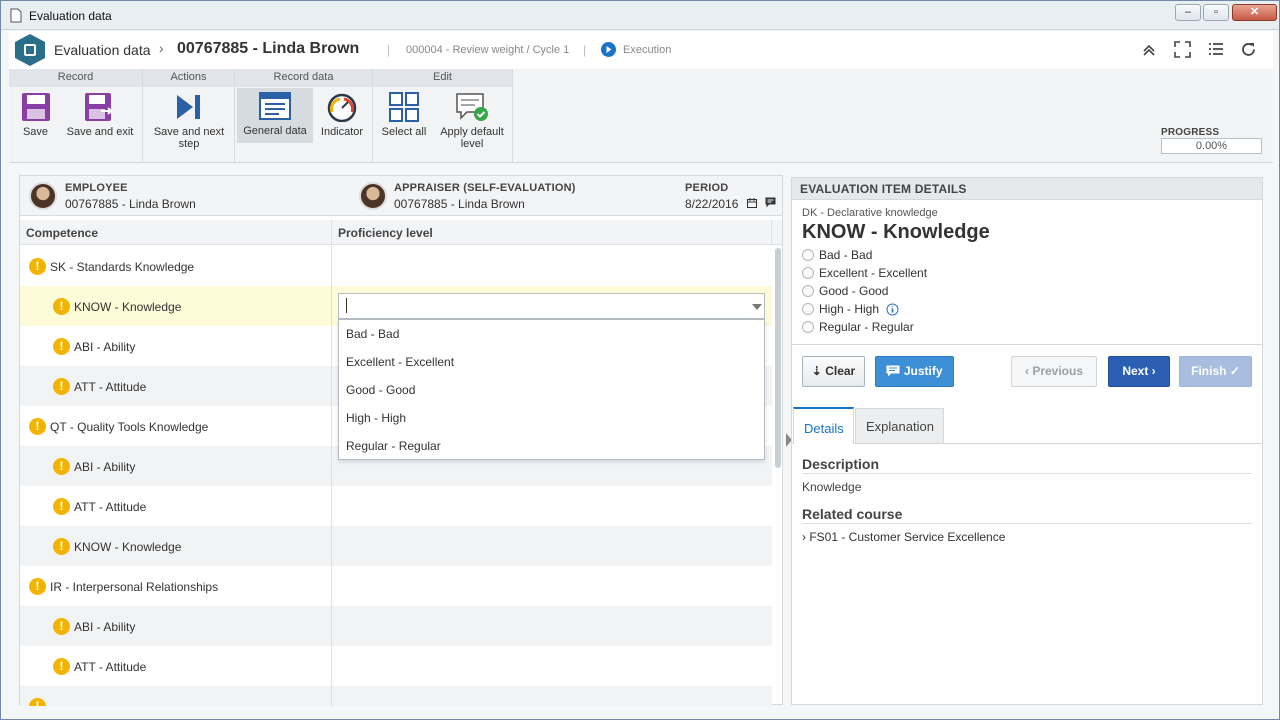 The image size is (1280, 720). Describe the element at coordinates (331, 232) in the screenshot. I see `column-divider` at that location.